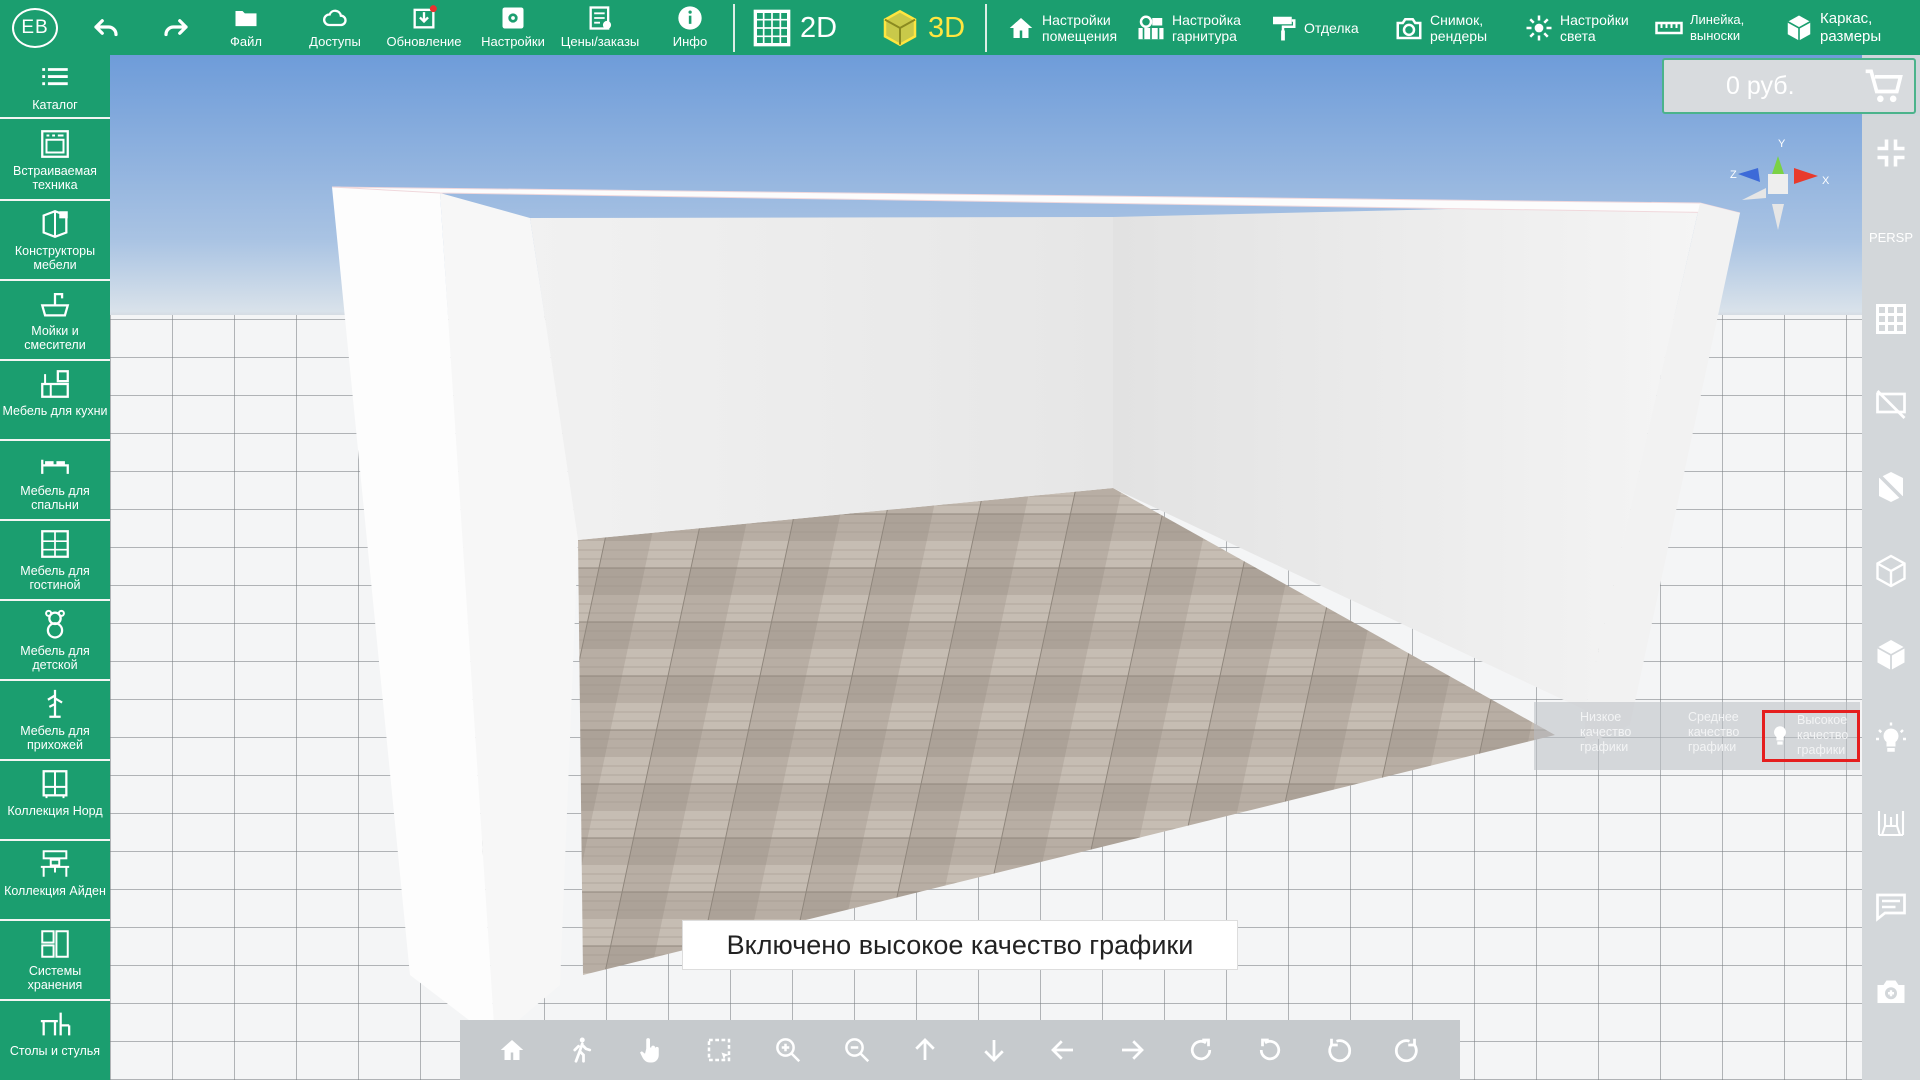 This screenshot has height=1080, width=1920. I want to click on home-icon, so click(512, 1050).